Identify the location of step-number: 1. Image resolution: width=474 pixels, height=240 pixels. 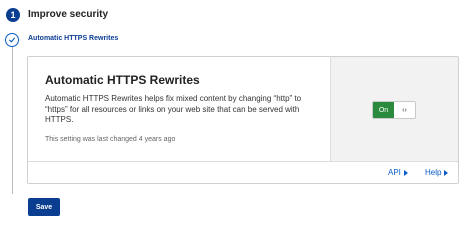
(13, 15).